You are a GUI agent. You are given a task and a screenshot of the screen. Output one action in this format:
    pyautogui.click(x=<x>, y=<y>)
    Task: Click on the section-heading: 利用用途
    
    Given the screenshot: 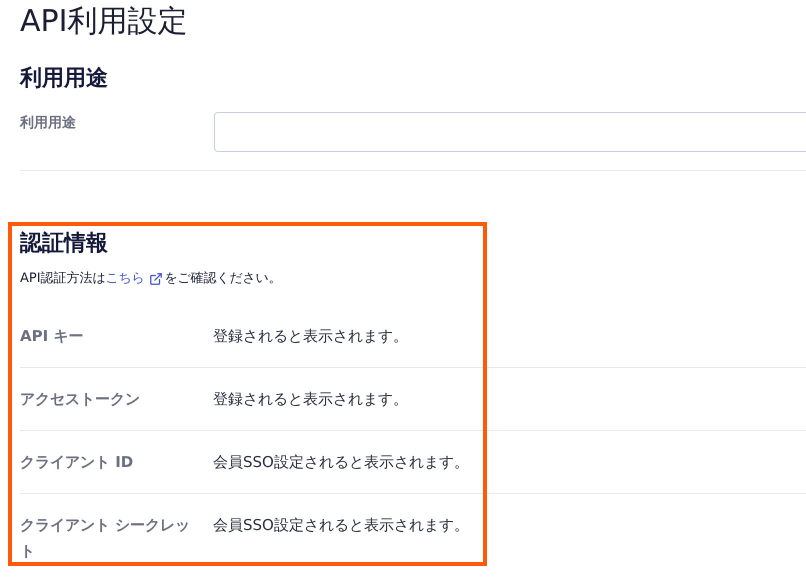 What is the action you would take?
    pyautogui.click(x=64, y=79)
    